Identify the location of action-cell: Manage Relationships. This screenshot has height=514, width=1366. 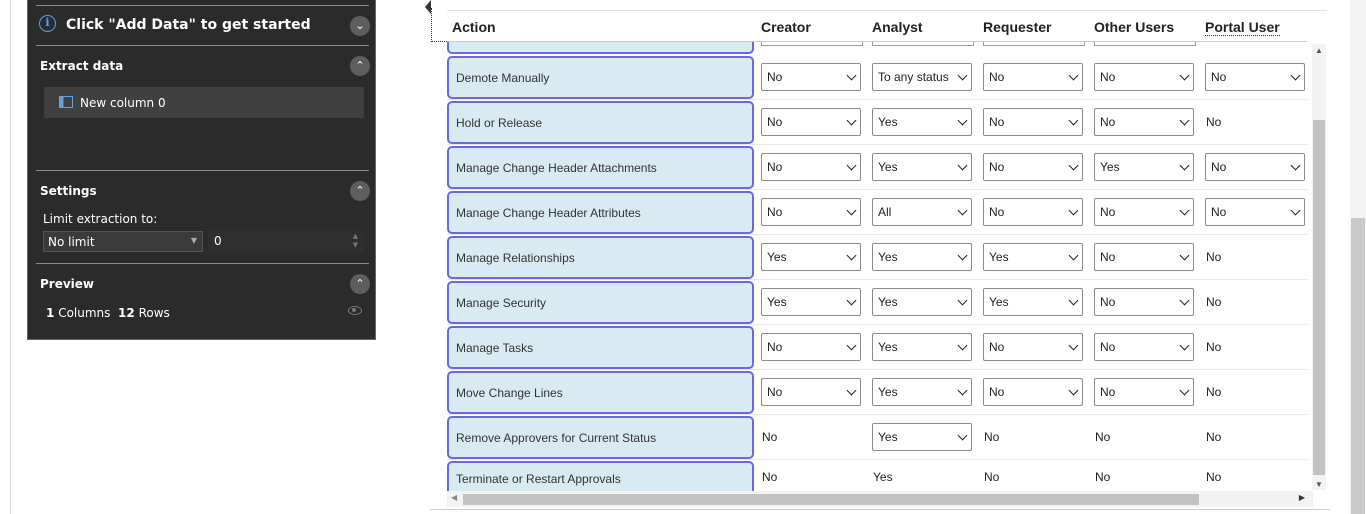
(600, 257).